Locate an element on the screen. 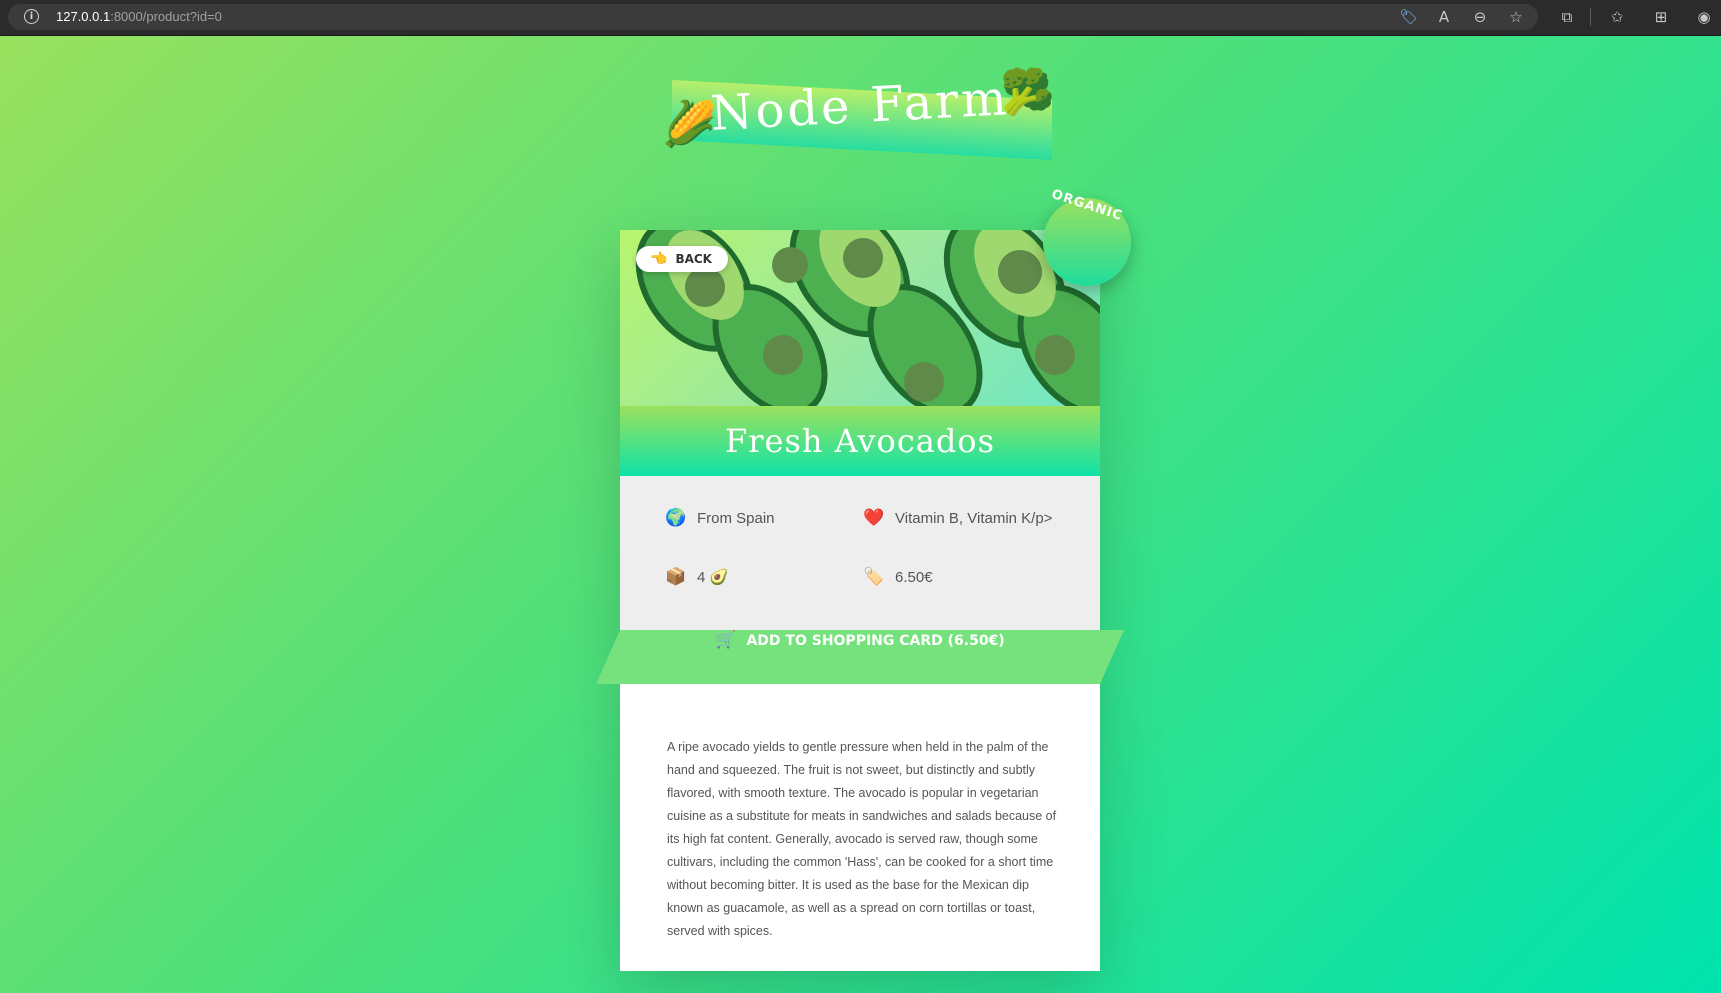  collections-icon: ⊞ is located at coordinates (1661, 17).